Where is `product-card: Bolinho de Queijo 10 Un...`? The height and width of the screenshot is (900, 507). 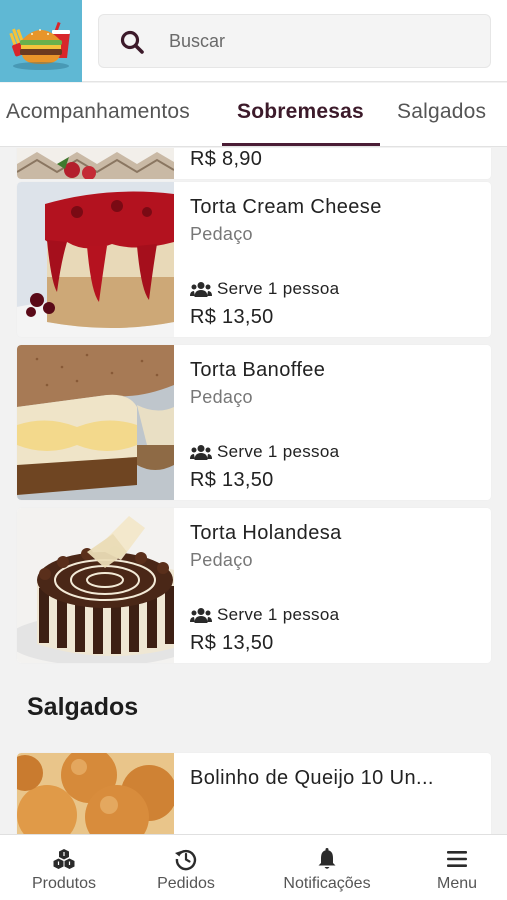
product-card: Bolinho de Queijo 10 Un... is located at coordinates (254, 793).